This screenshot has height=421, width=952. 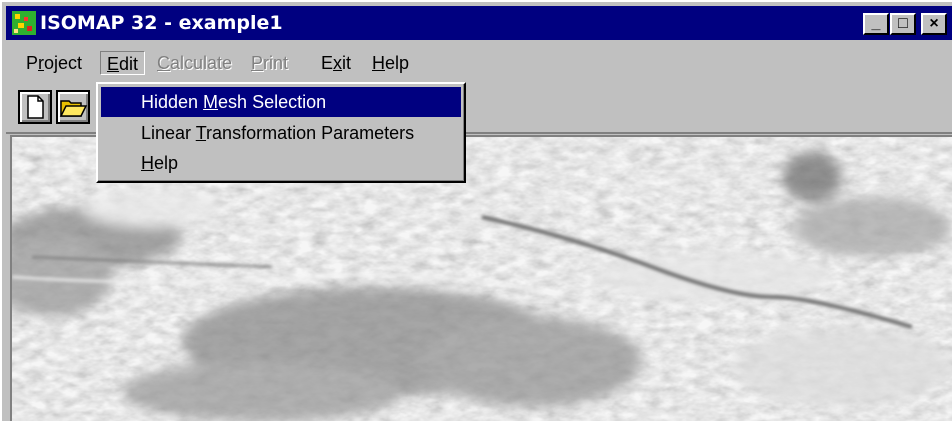 I want to click on menu-exit: Exit, so click(x=336, y=63).